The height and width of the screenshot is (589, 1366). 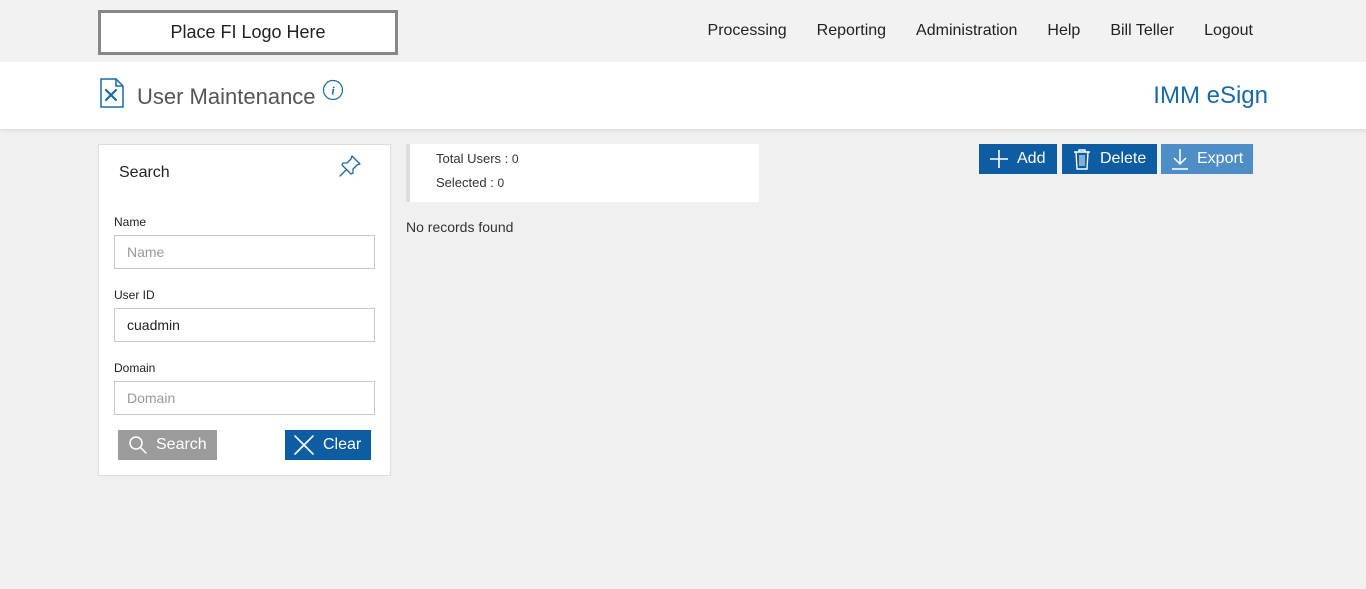 I want to click on delete-button-label: Delete, so click(x=1123, y=158).